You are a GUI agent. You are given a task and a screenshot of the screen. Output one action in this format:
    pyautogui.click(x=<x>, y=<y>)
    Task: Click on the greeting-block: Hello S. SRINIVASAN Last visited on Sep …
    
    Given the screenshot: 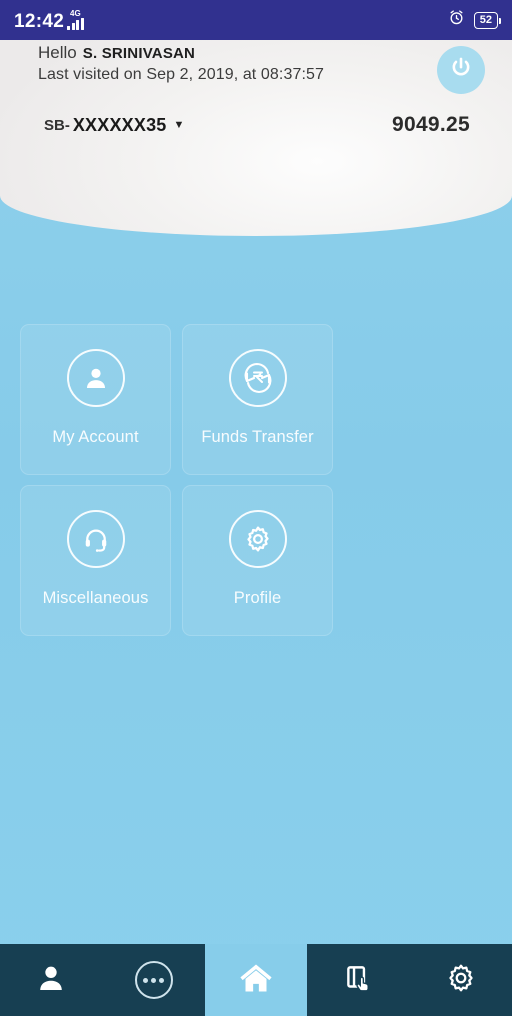 What is the action you would take?
    pyautogui.click(x=181, y=63)
    